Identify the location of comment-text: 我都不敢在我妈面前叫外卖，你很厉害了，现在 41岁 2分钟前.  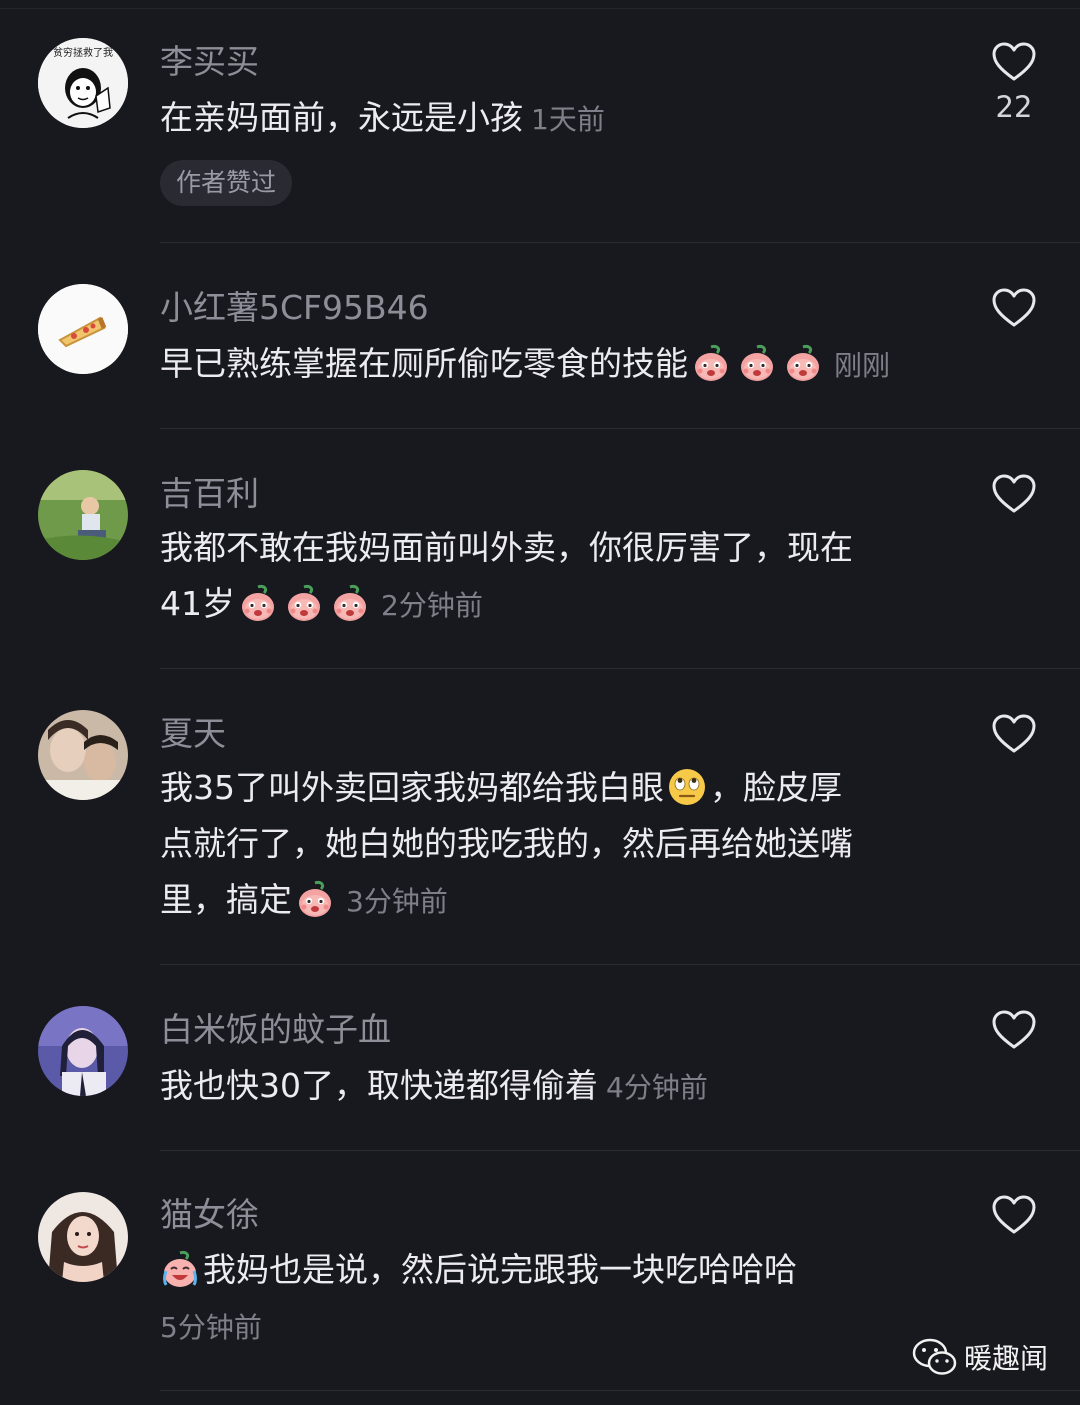
(550, 577).